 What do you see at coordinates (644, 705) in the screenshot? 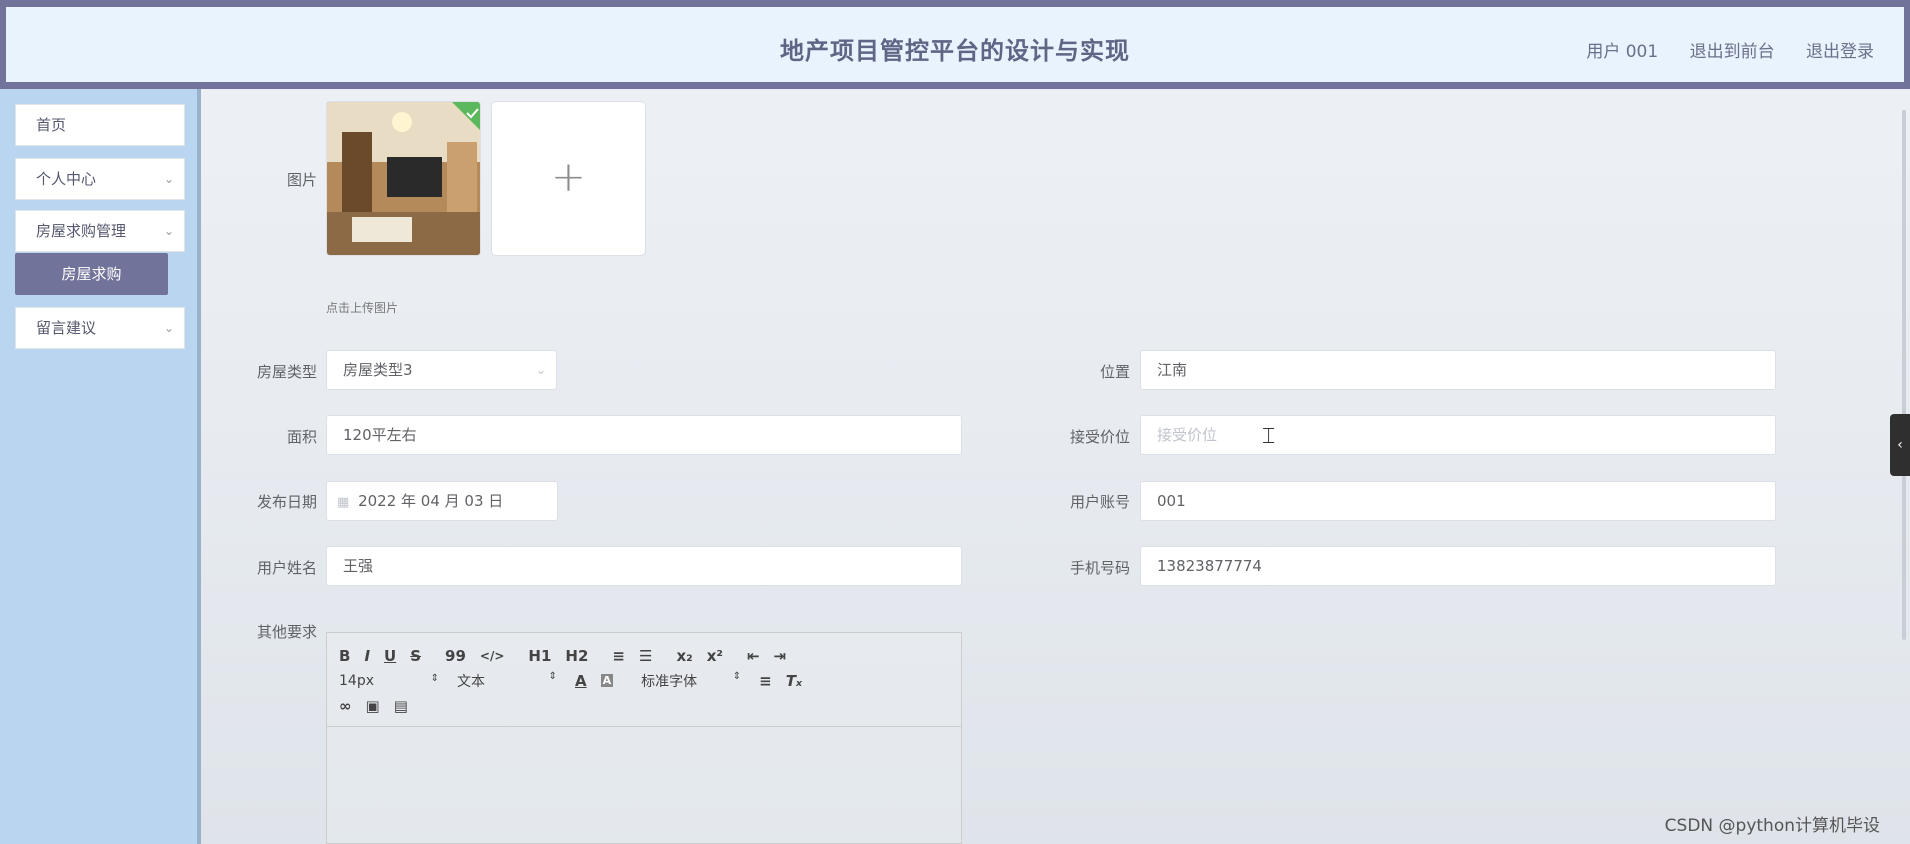
I see `toolbar-row-3: ∞ ▣ ▤` at bounding box center [644, 705].